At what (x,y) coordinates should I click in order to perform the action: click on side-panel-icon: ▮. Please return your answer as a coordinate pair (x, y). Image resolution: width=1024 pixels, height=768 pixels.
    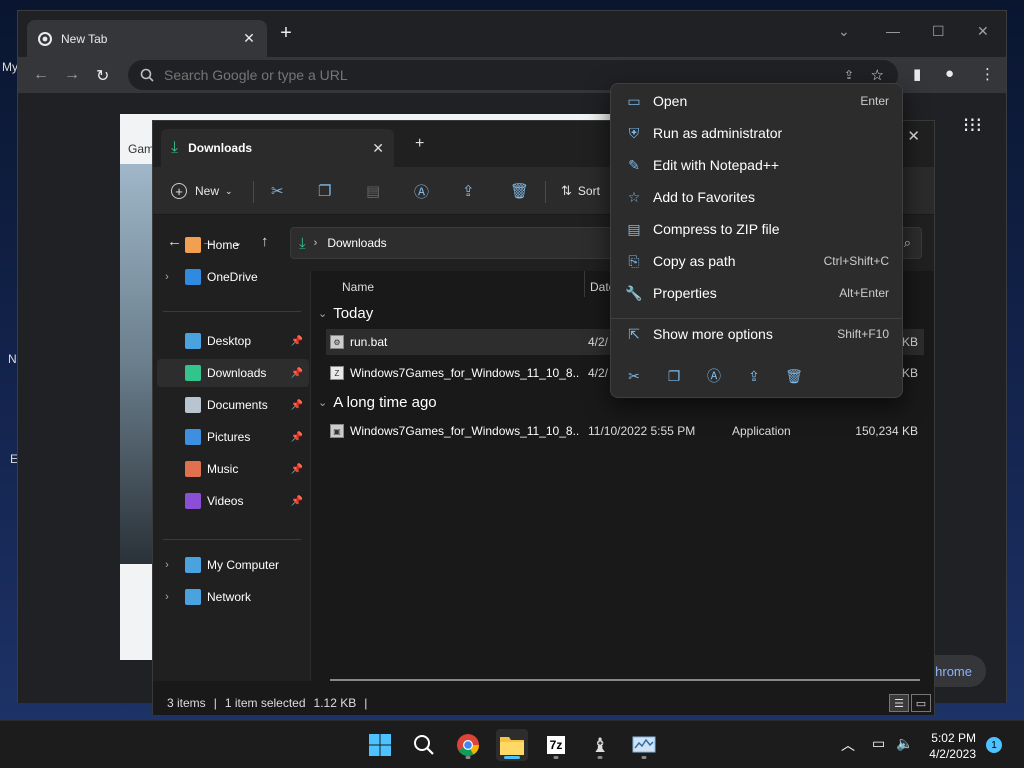
    Looking at the image, I should click on (917, 74).